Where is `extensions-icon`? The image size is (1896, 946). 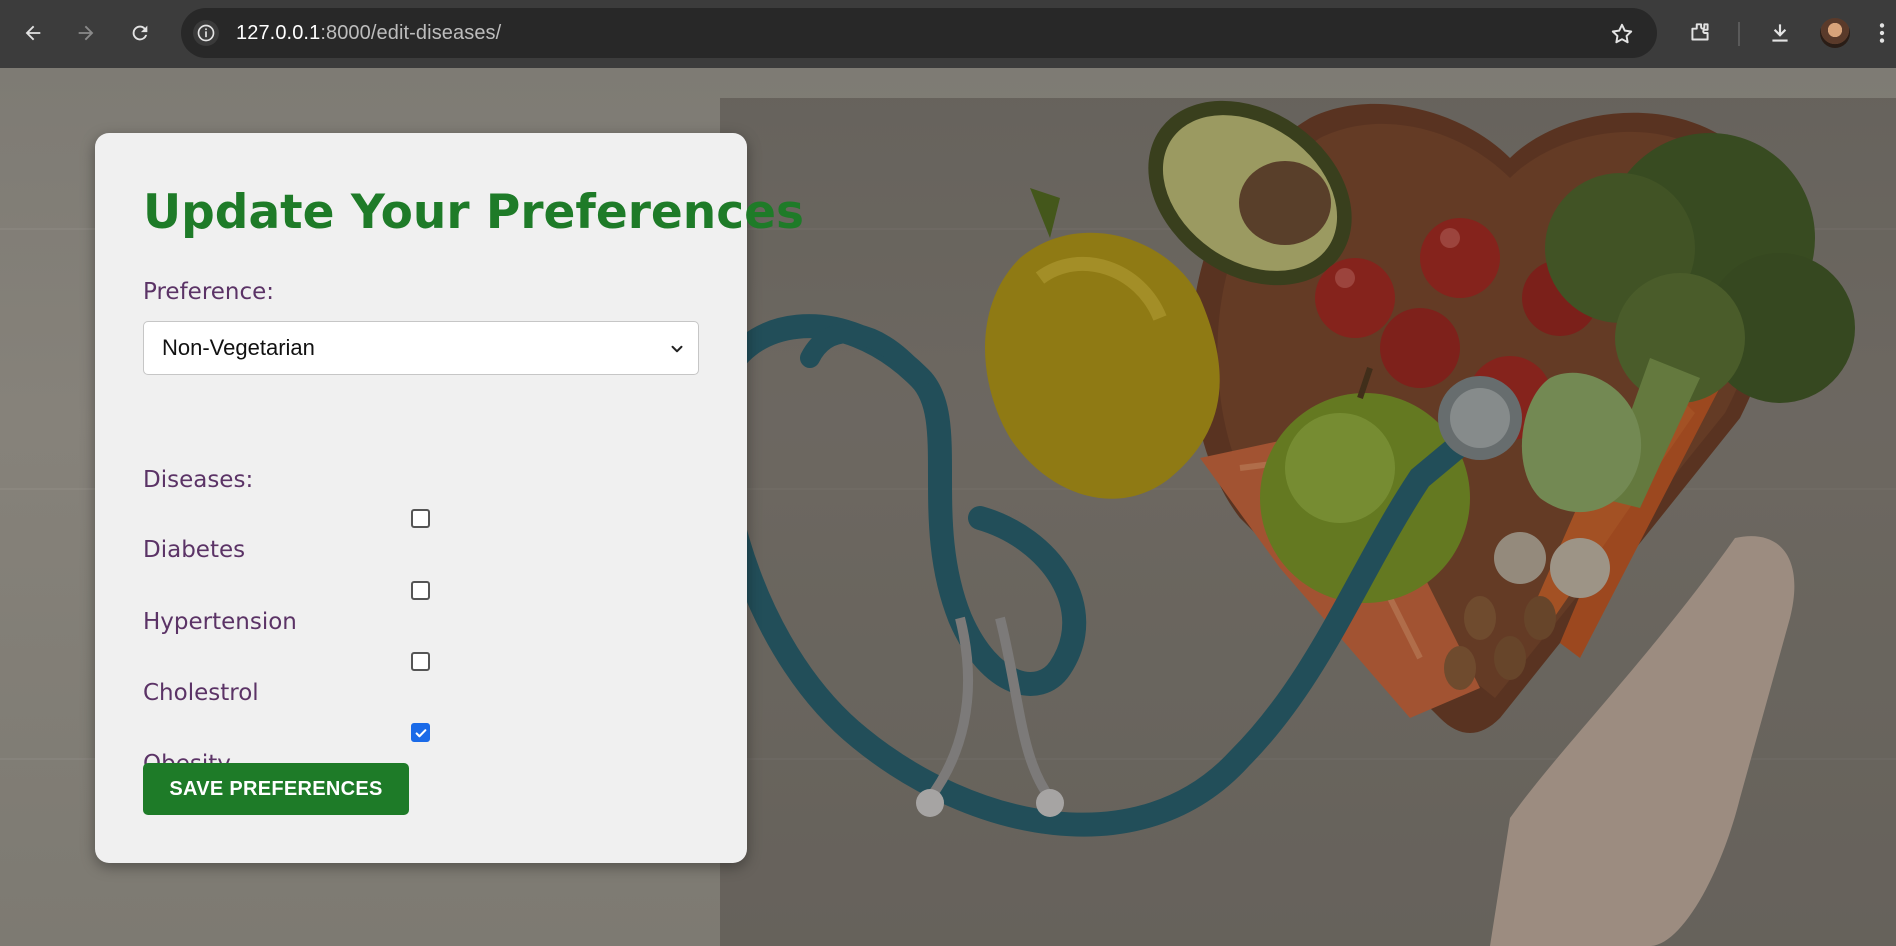
extensions-icon is located at coordinates (1700, 33).